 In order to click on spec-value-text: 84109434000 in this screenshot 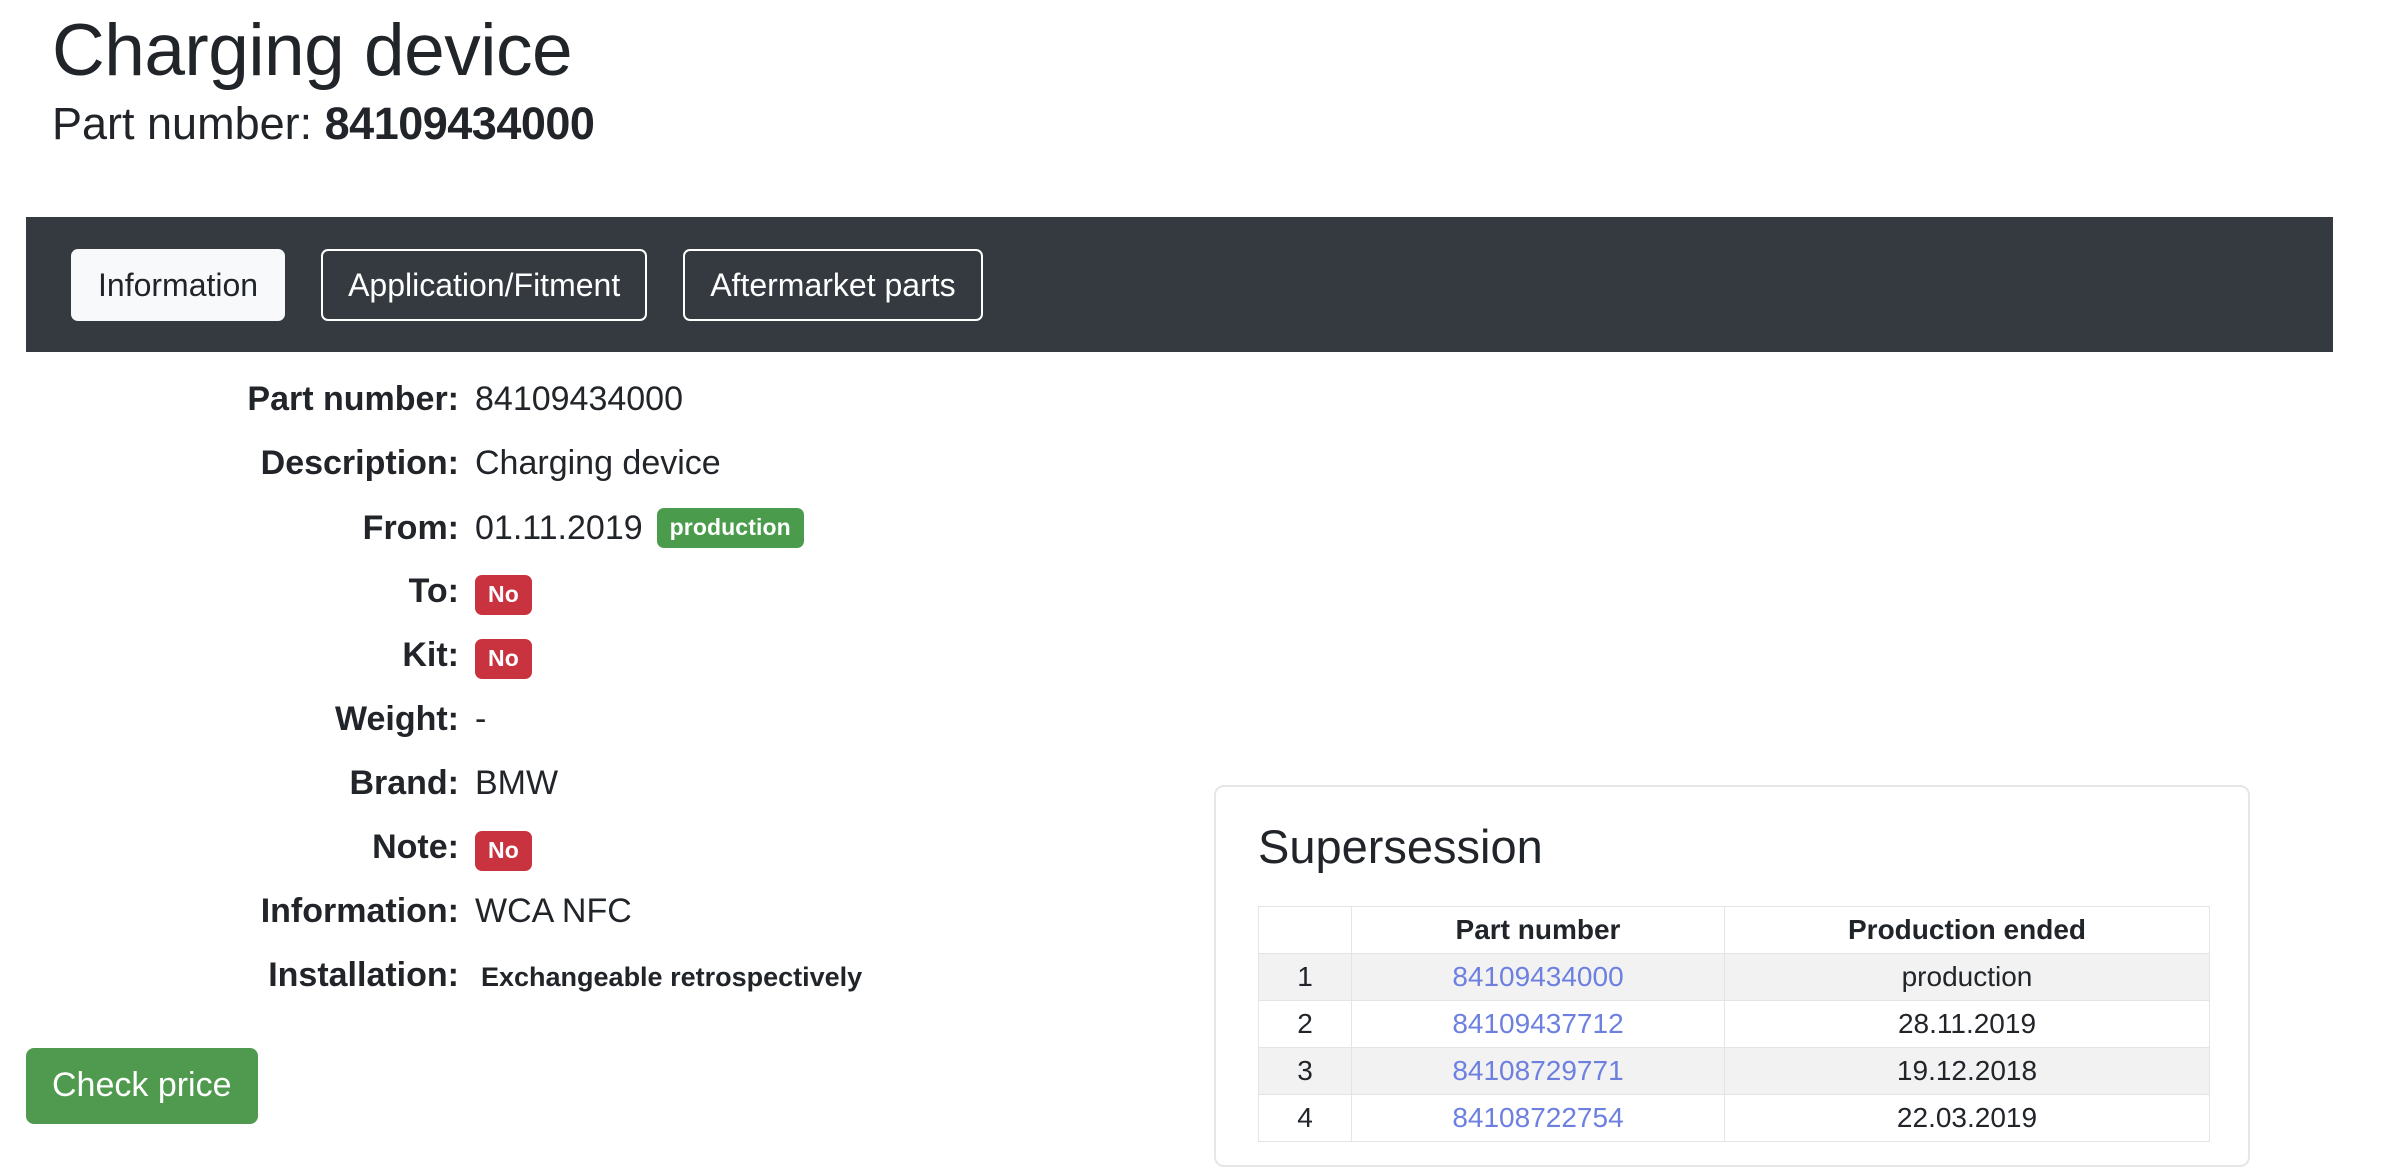, I will do `click(579, 399)`.